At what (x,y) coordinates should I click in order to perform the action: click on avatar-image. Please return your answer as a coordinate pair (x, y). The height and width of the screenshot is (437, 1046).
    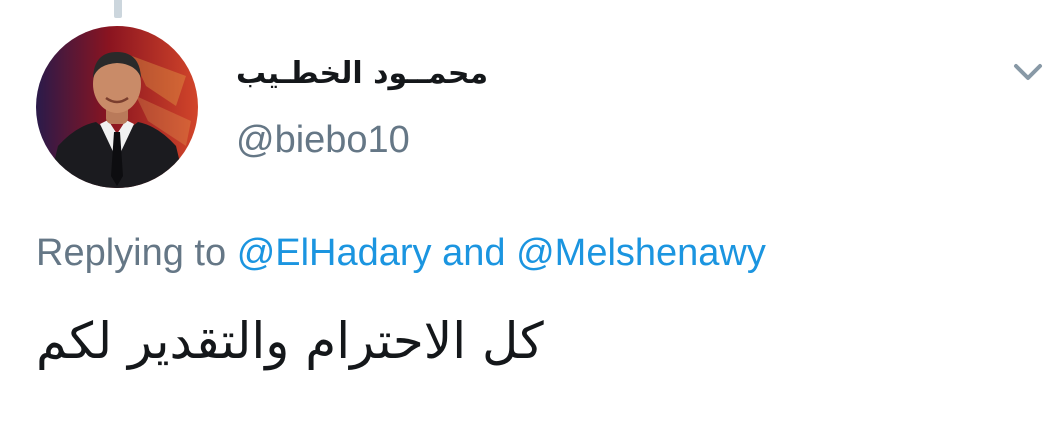
    Looking at the image, I should click on (117, 107).